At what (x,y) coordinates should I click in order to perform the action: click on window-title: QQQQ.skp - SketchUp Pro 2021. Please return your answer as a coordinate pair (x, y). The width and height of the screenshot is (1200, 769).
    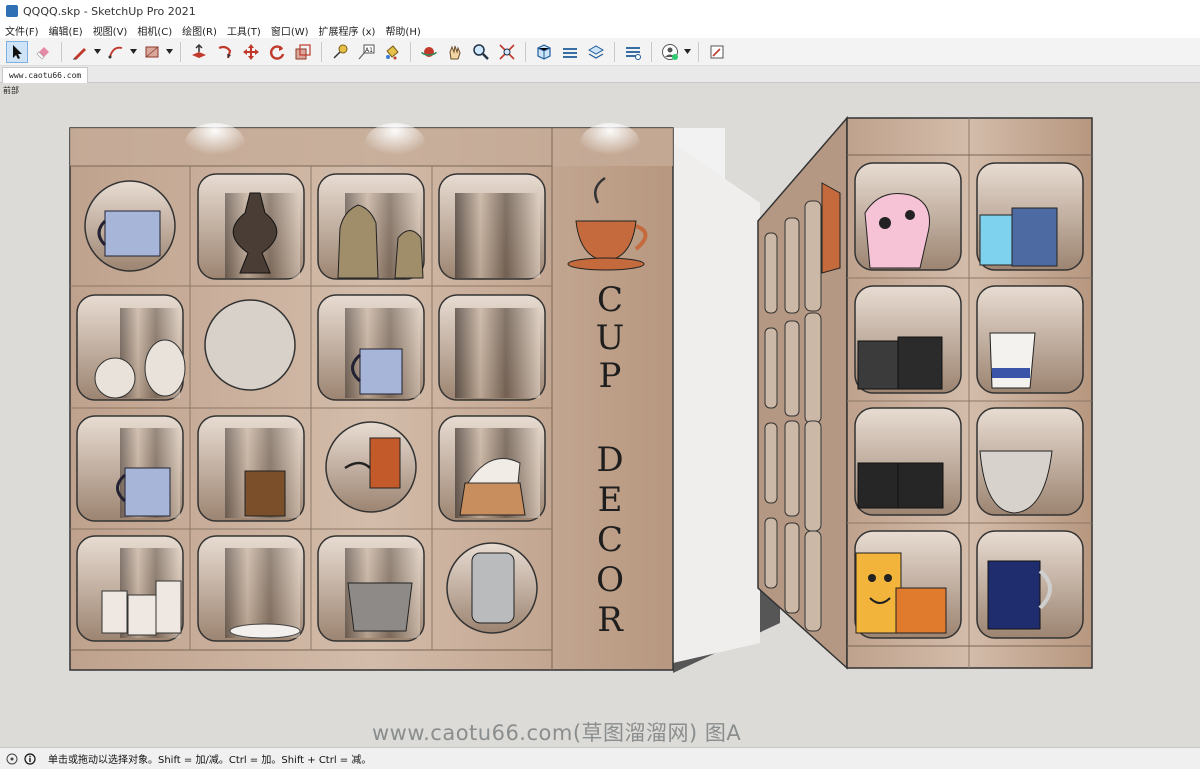
    Looking at the image, I should click on (109, 11).